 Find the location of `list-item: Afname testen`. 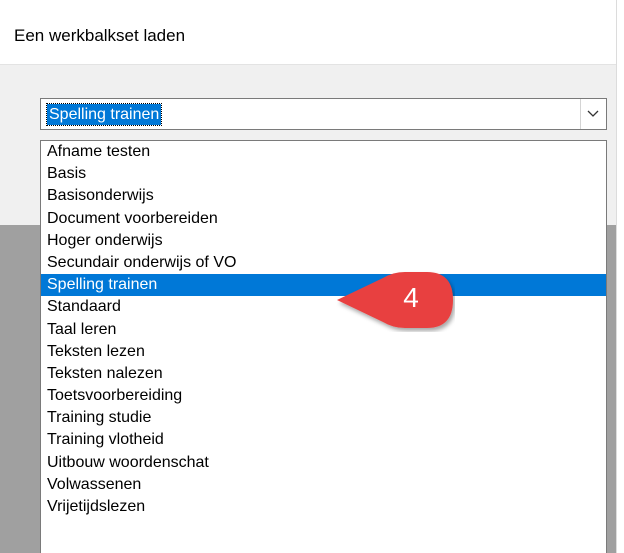

list-item: Afname testen is located at coordinates (323, 152).